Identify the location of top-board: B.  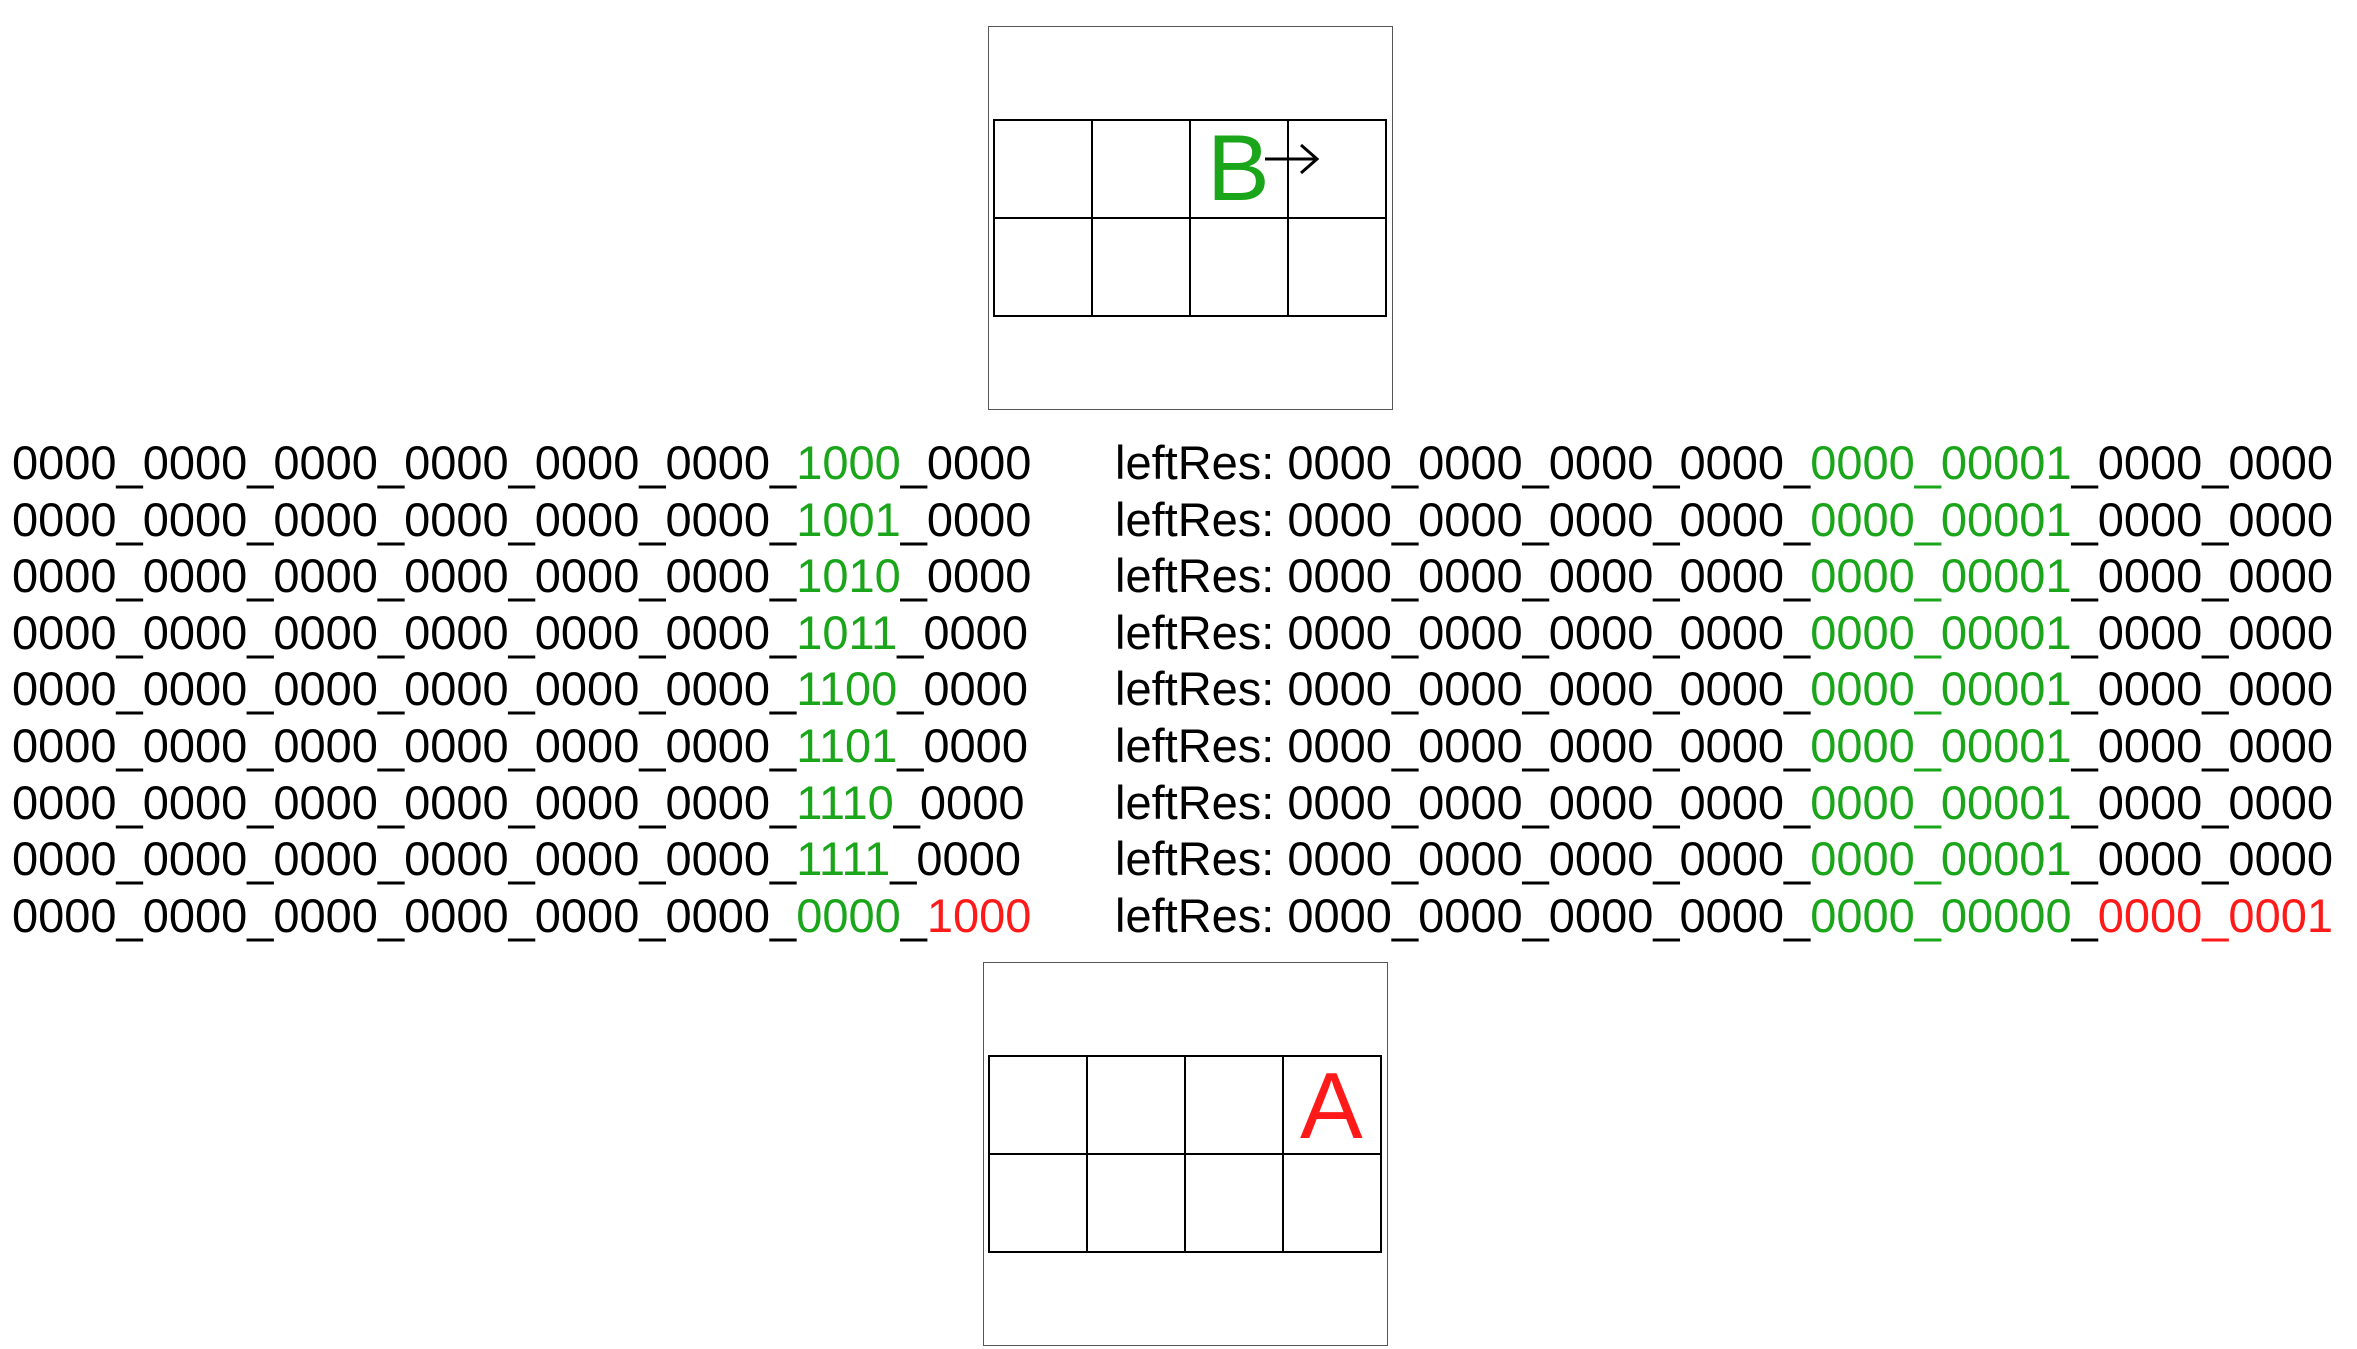
(1190, 218).